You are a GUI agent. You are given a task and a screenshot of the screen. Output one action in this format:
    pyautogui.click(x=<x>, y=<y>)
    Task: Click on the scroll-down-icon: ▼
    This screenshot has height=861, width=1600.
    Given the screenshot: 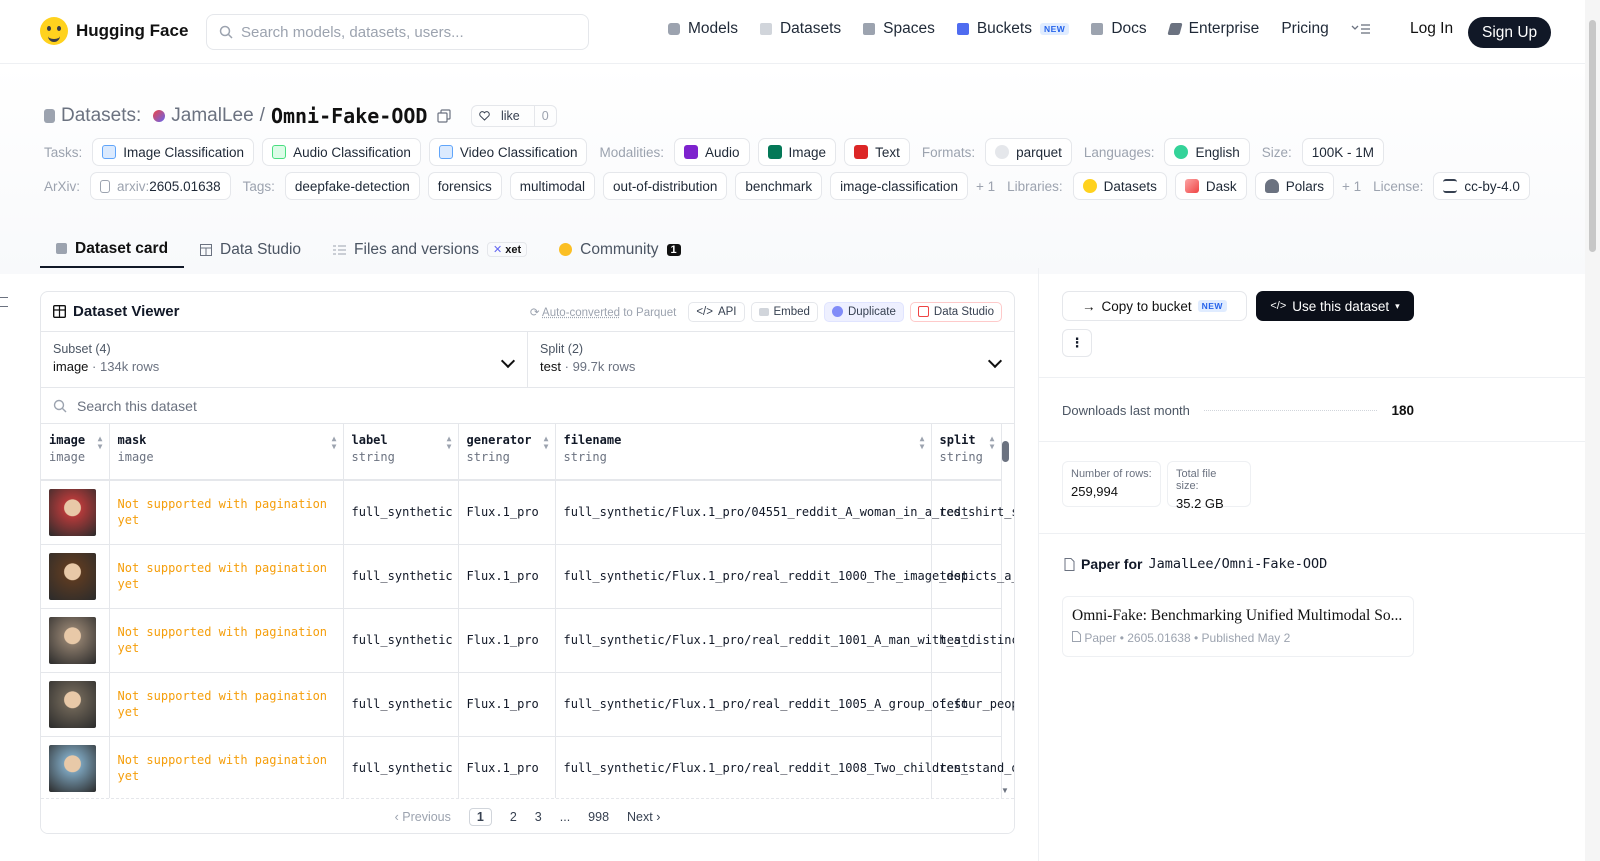 What is the action you would take?
    pyautogui.click(x=1005, y=790)
    